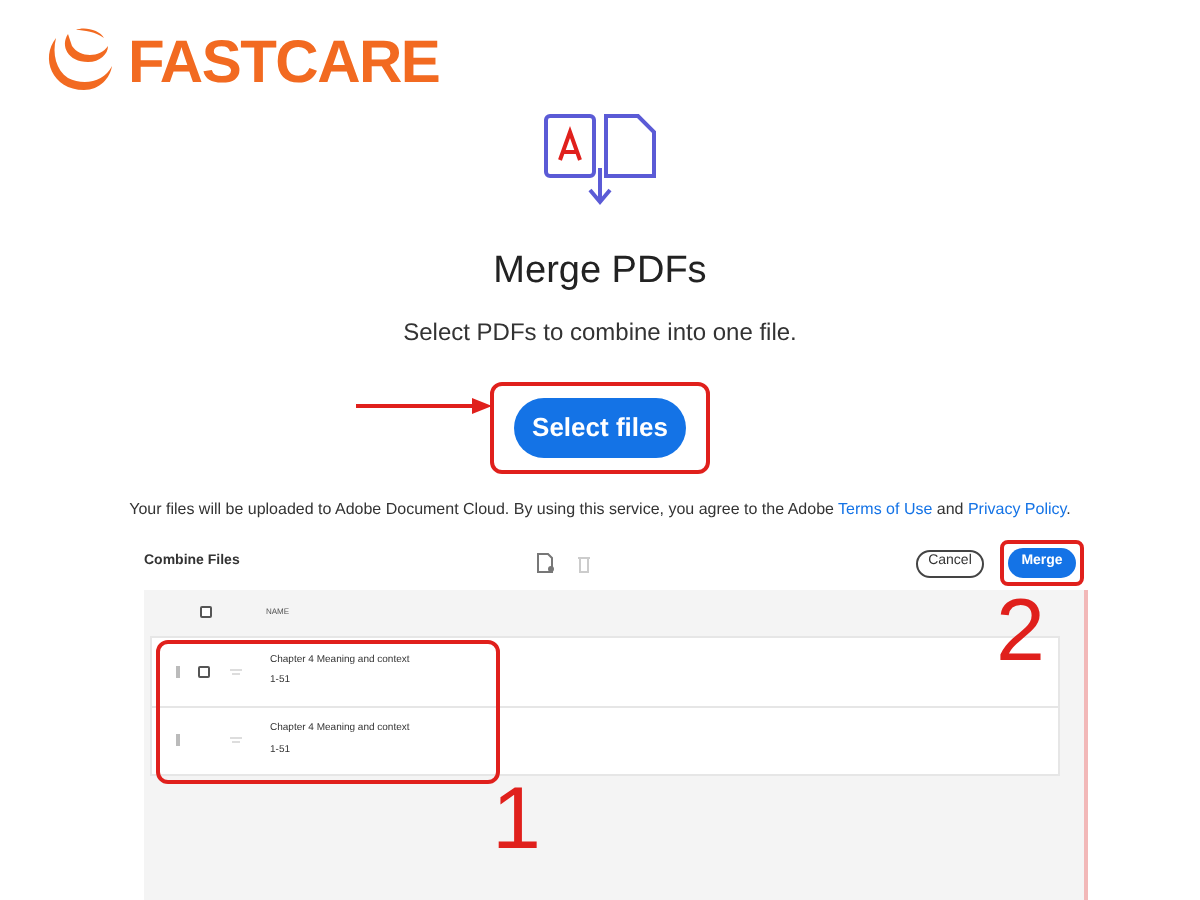 This screenshot has width=1200, height=900. What do you see at coordinates (204, 671) in the screenshot?
I see `row-checkbox` at bounding box center [204, 671].